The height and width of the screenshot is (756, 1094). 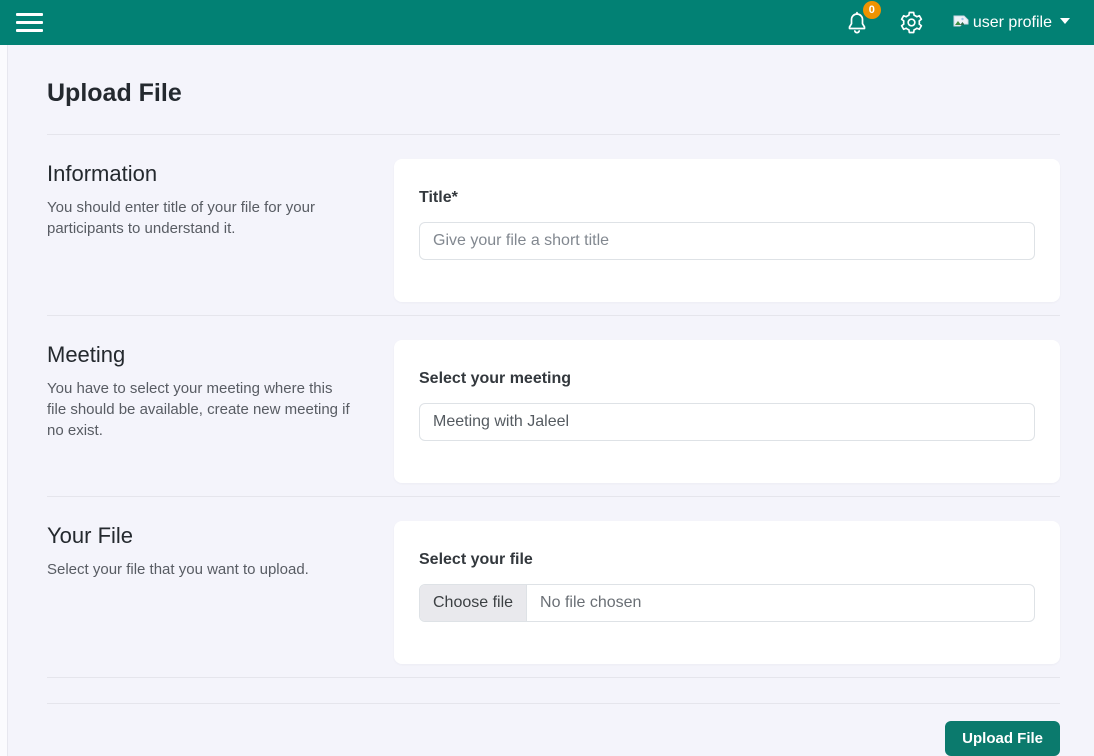 What do you see at coordinates (727, 241) in the screenshot?
I see `title-input` at bounding box center [727, 241].